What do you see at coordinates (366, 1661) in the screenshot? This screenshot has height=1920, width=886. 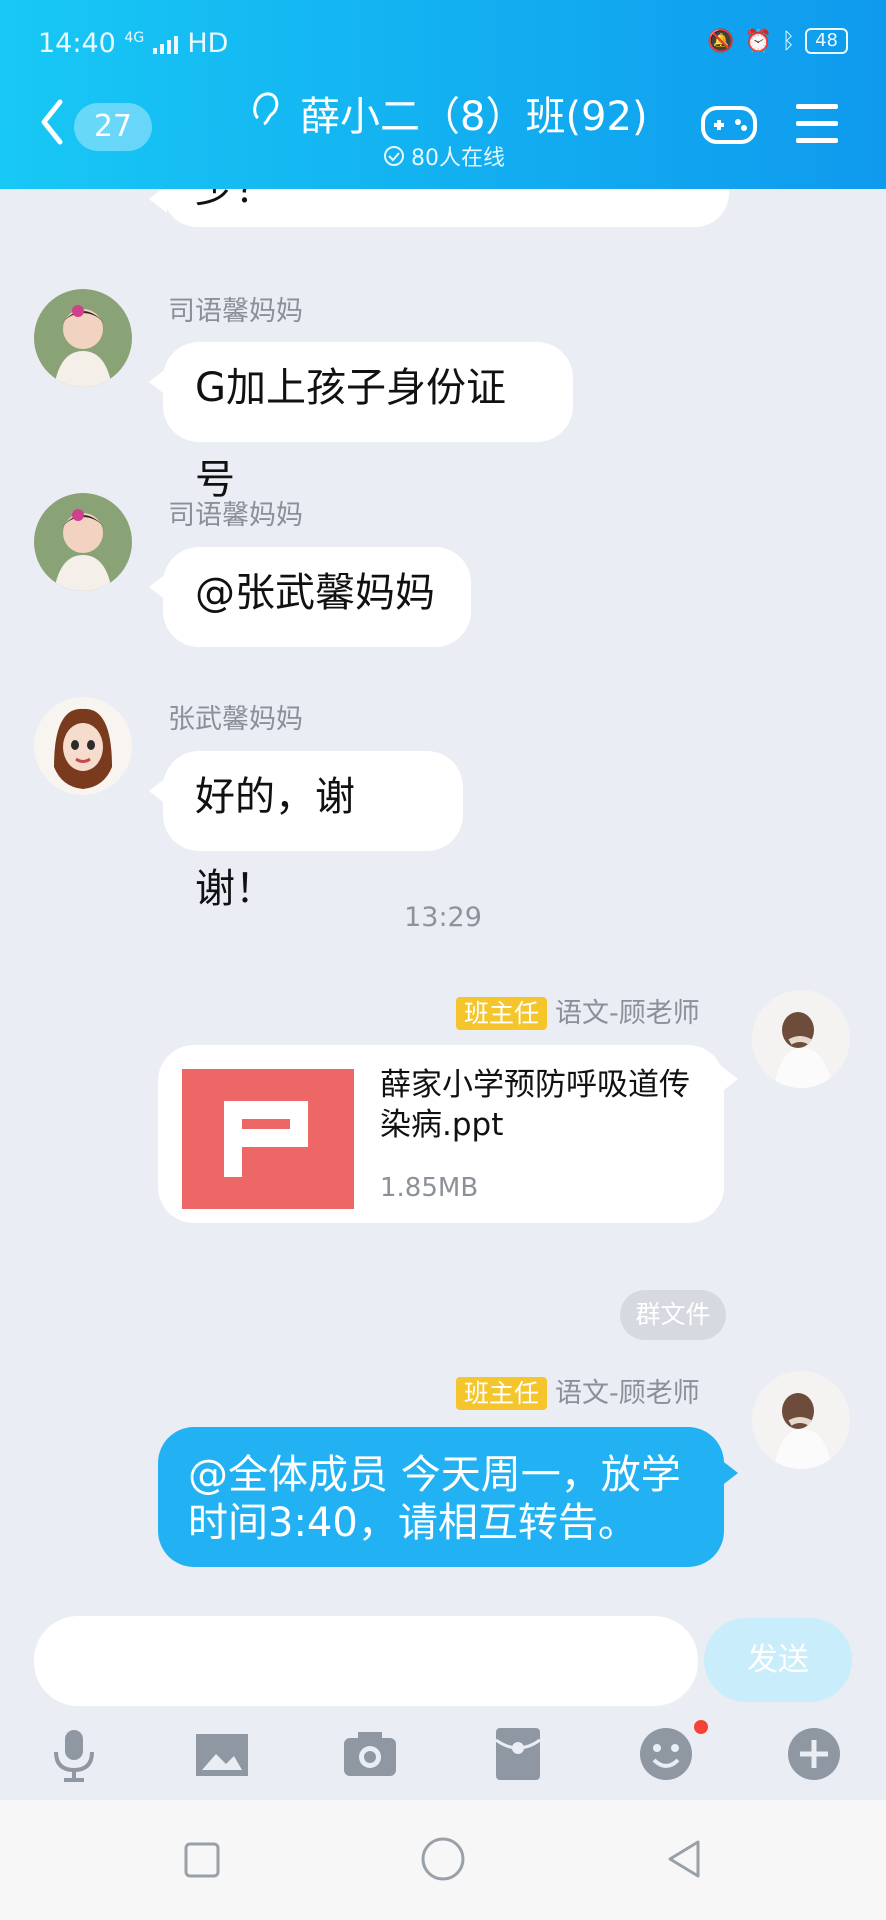 I see `message-input` at bounding box center [366, 1661].